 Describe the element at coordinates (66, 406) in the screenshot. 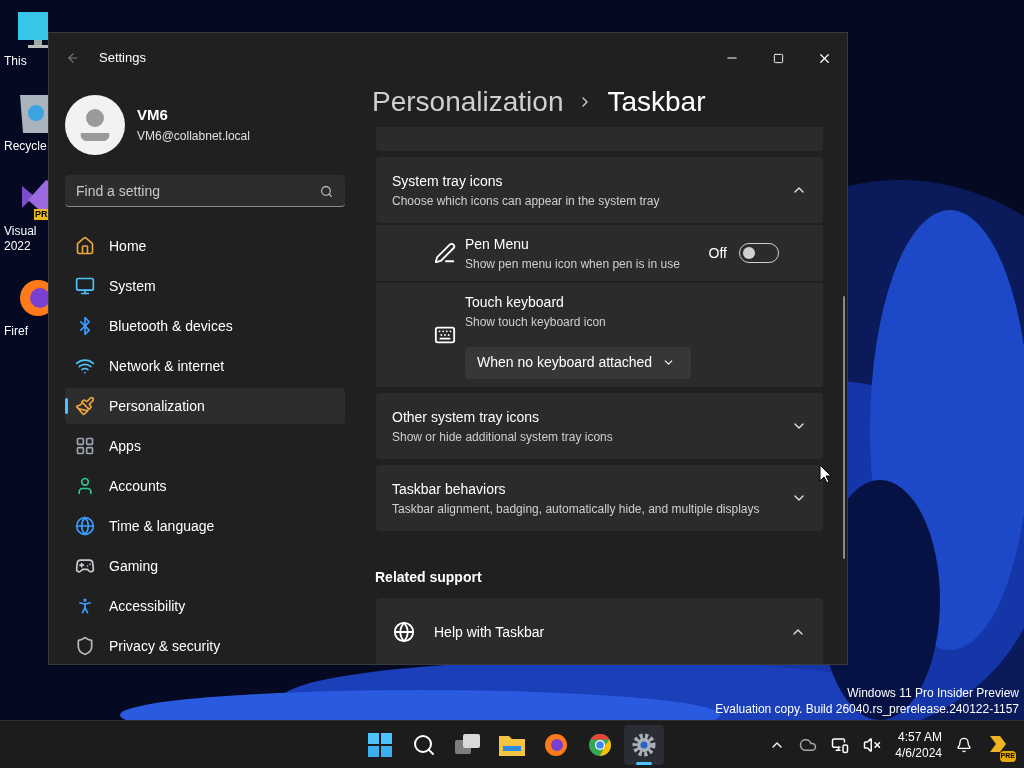

I see `selection-indicator` at that location.